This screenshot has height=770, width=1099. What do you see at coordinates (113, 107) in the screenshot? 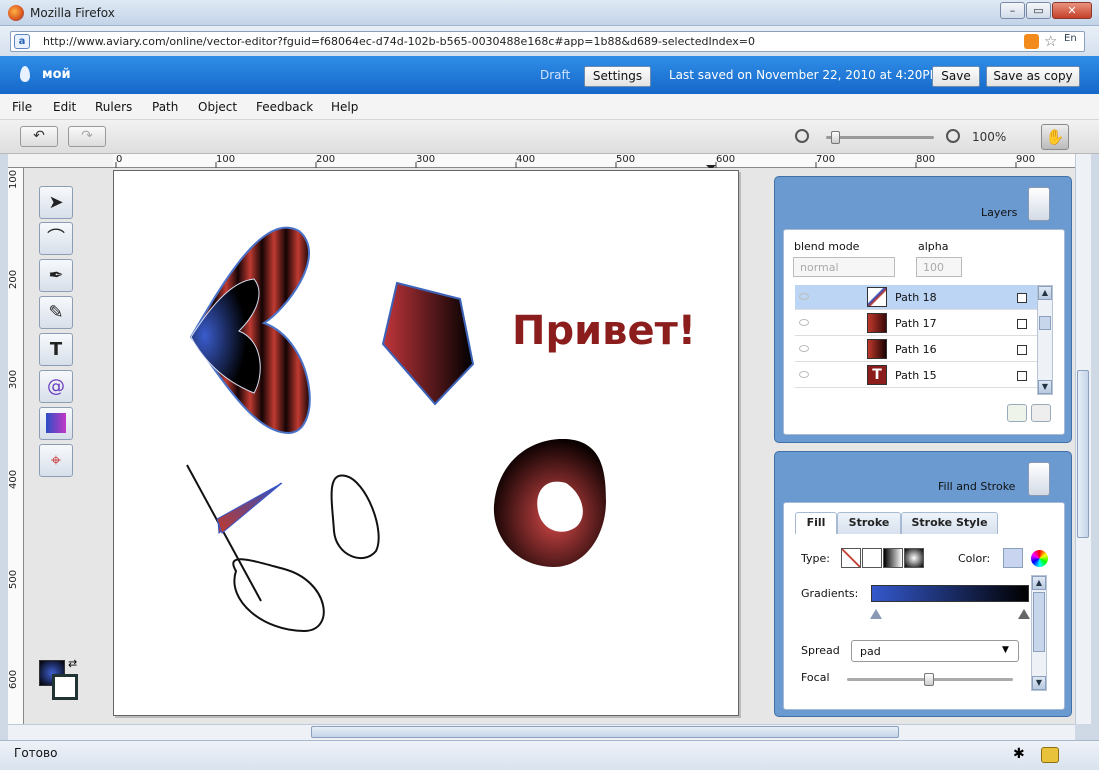
I see `menu-rulers: Rulers` at bounding box center [113, 107].